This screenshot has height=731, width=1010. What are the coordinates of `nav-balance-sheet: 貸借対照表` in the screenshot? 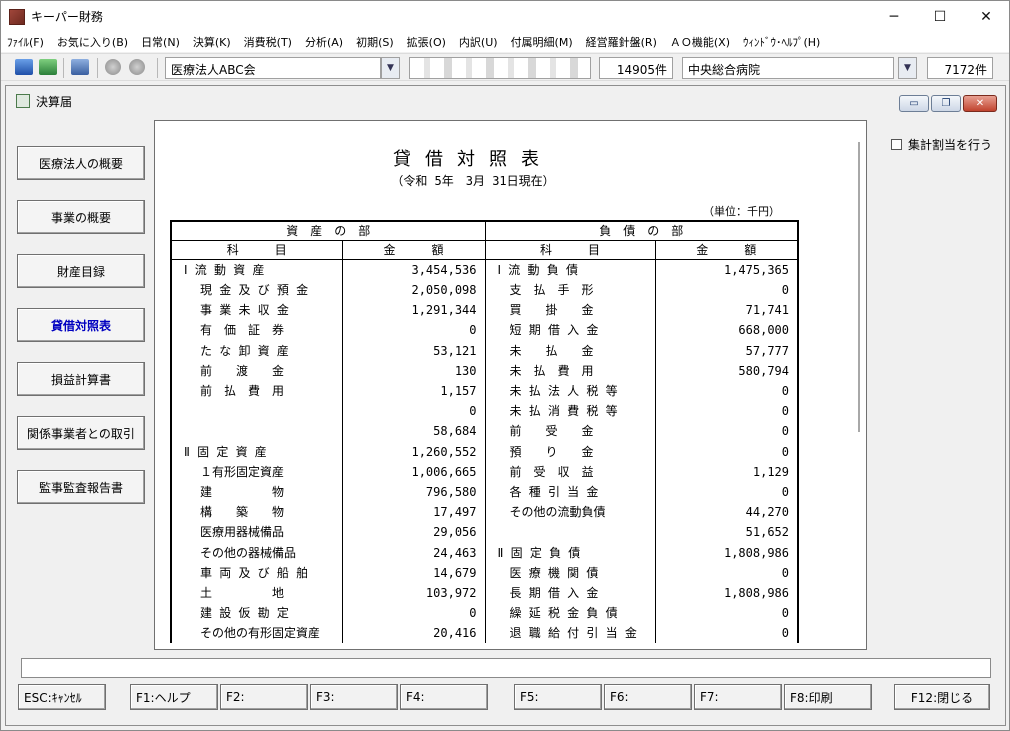 It's located at (81, 325).